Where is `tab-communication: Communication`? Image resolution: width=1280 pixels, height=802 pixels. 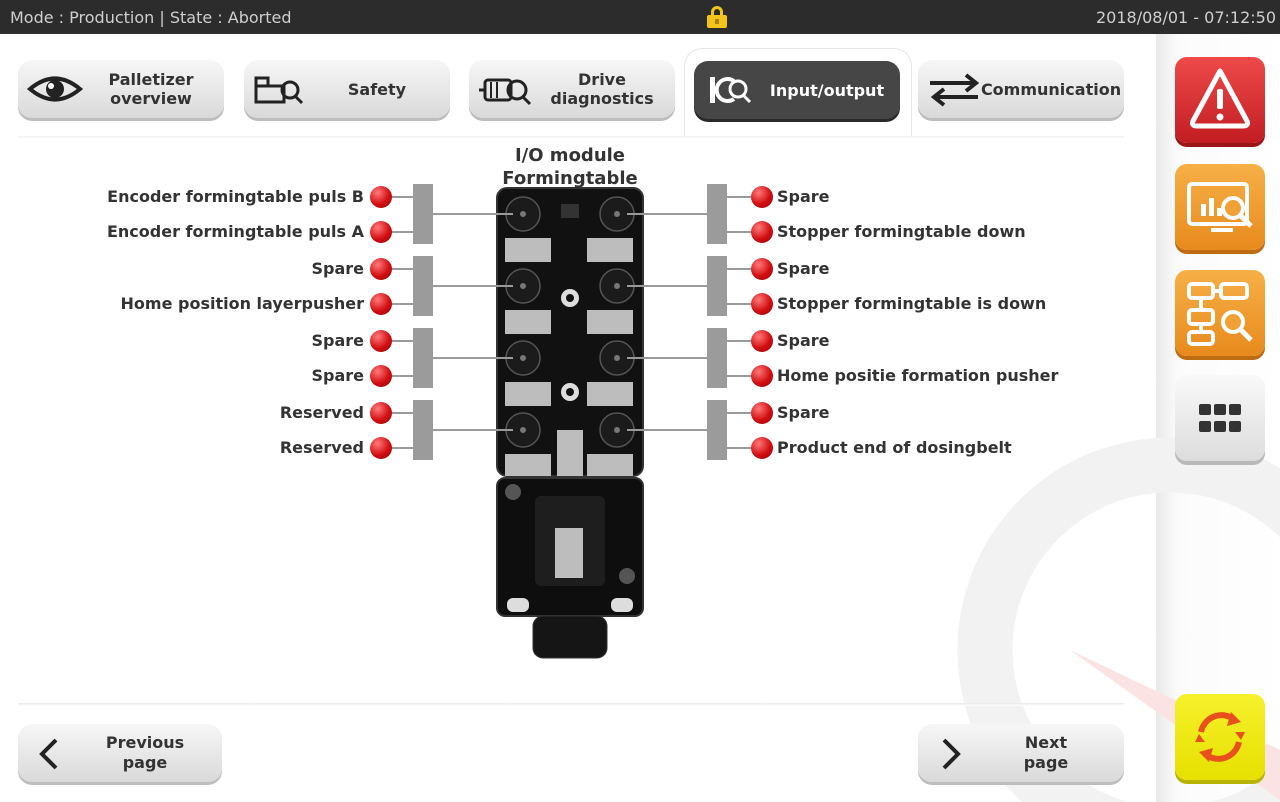 tab-communication: Communication is located at coordinates (1021, 89).